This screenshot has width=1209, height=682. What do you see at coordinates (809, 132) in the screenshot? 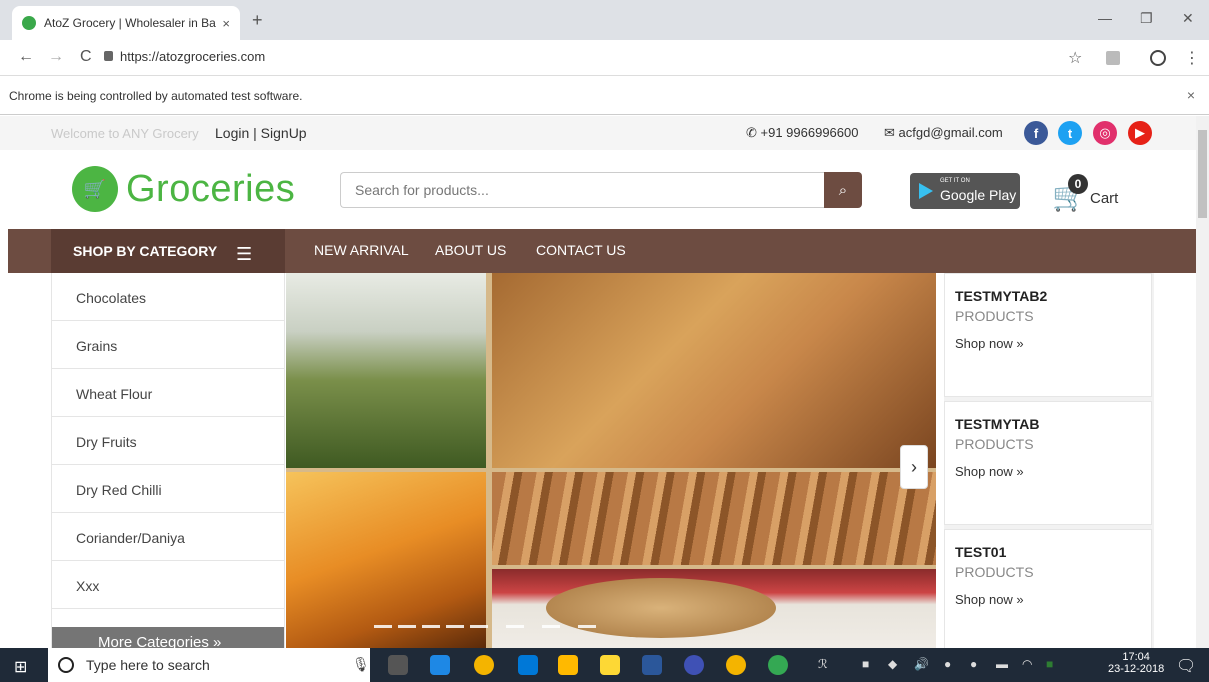
I see `phone-text: +91 9966996600` at bounding box center [809, 132].